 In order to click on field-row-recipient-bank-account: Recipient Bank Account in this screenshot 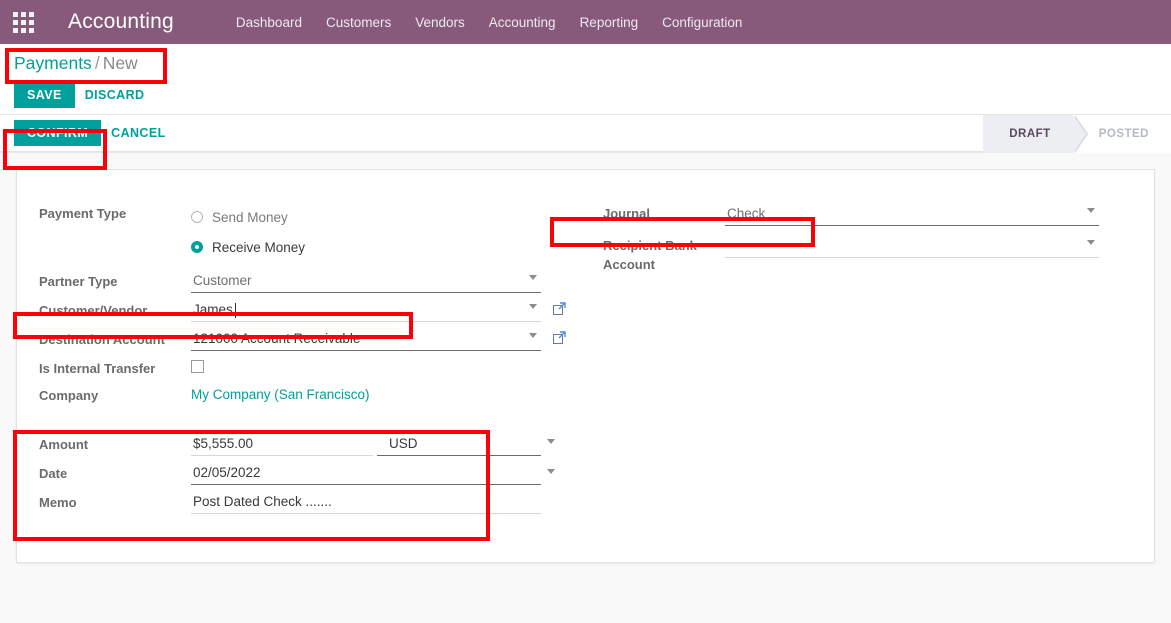, I will do `click(834, 250)`.